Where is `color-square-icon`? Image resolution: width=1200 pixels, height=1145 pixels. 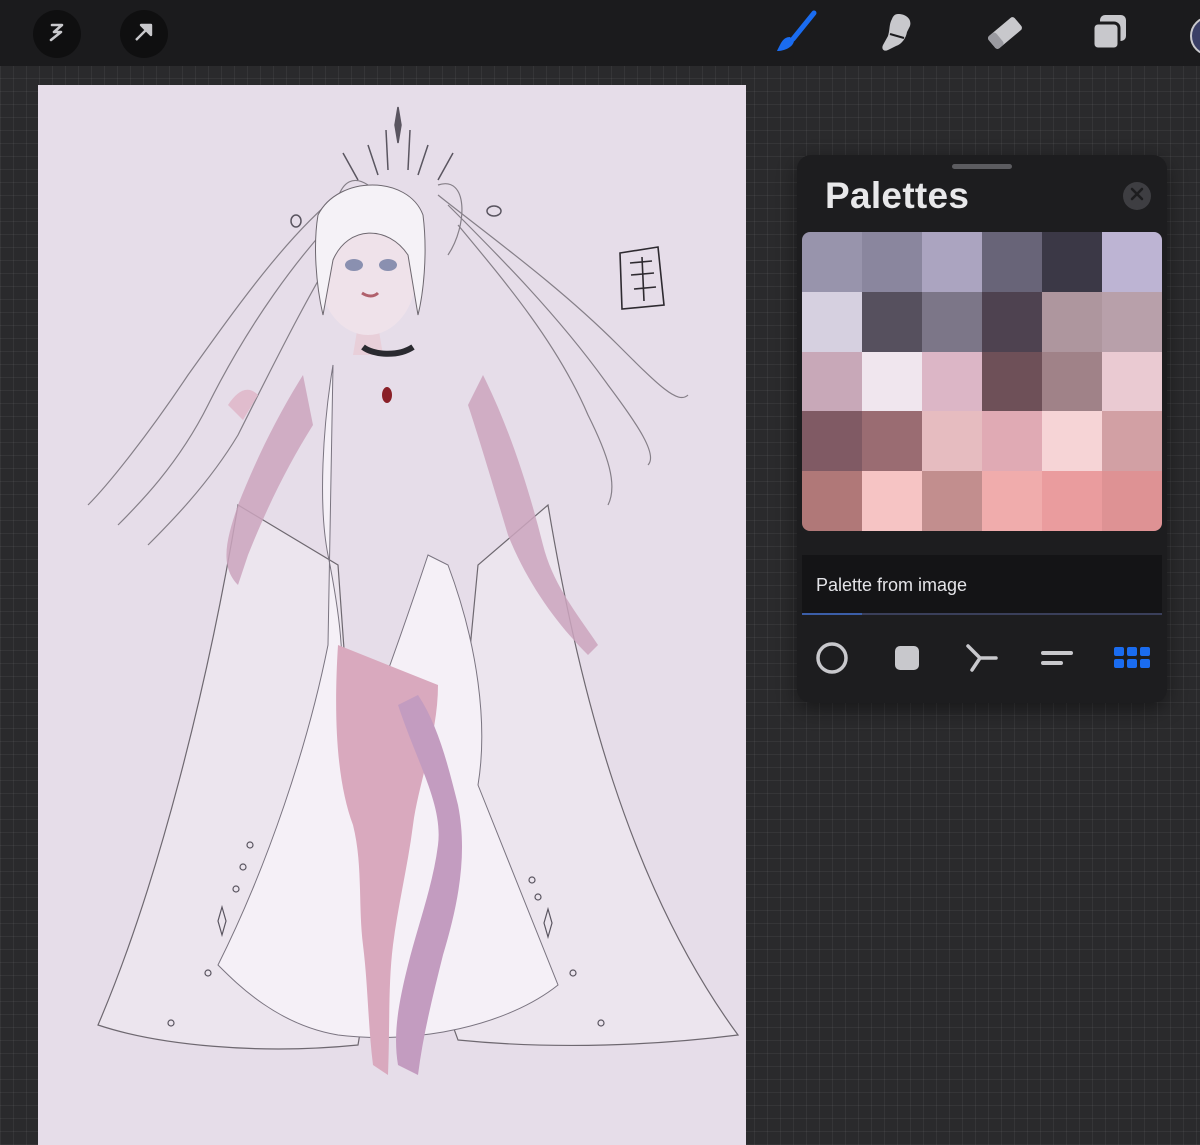
color-square-icon is located at coordinates (907, 660).